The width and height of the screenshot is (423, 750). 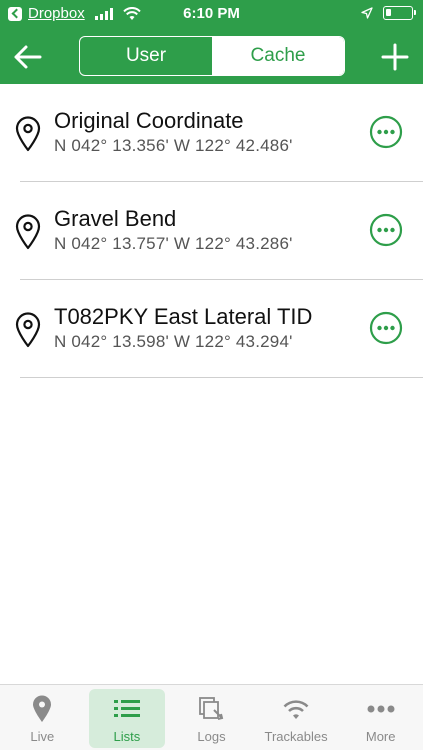 I want to click on tab-logs: Logs, so click(x=211, y=717).